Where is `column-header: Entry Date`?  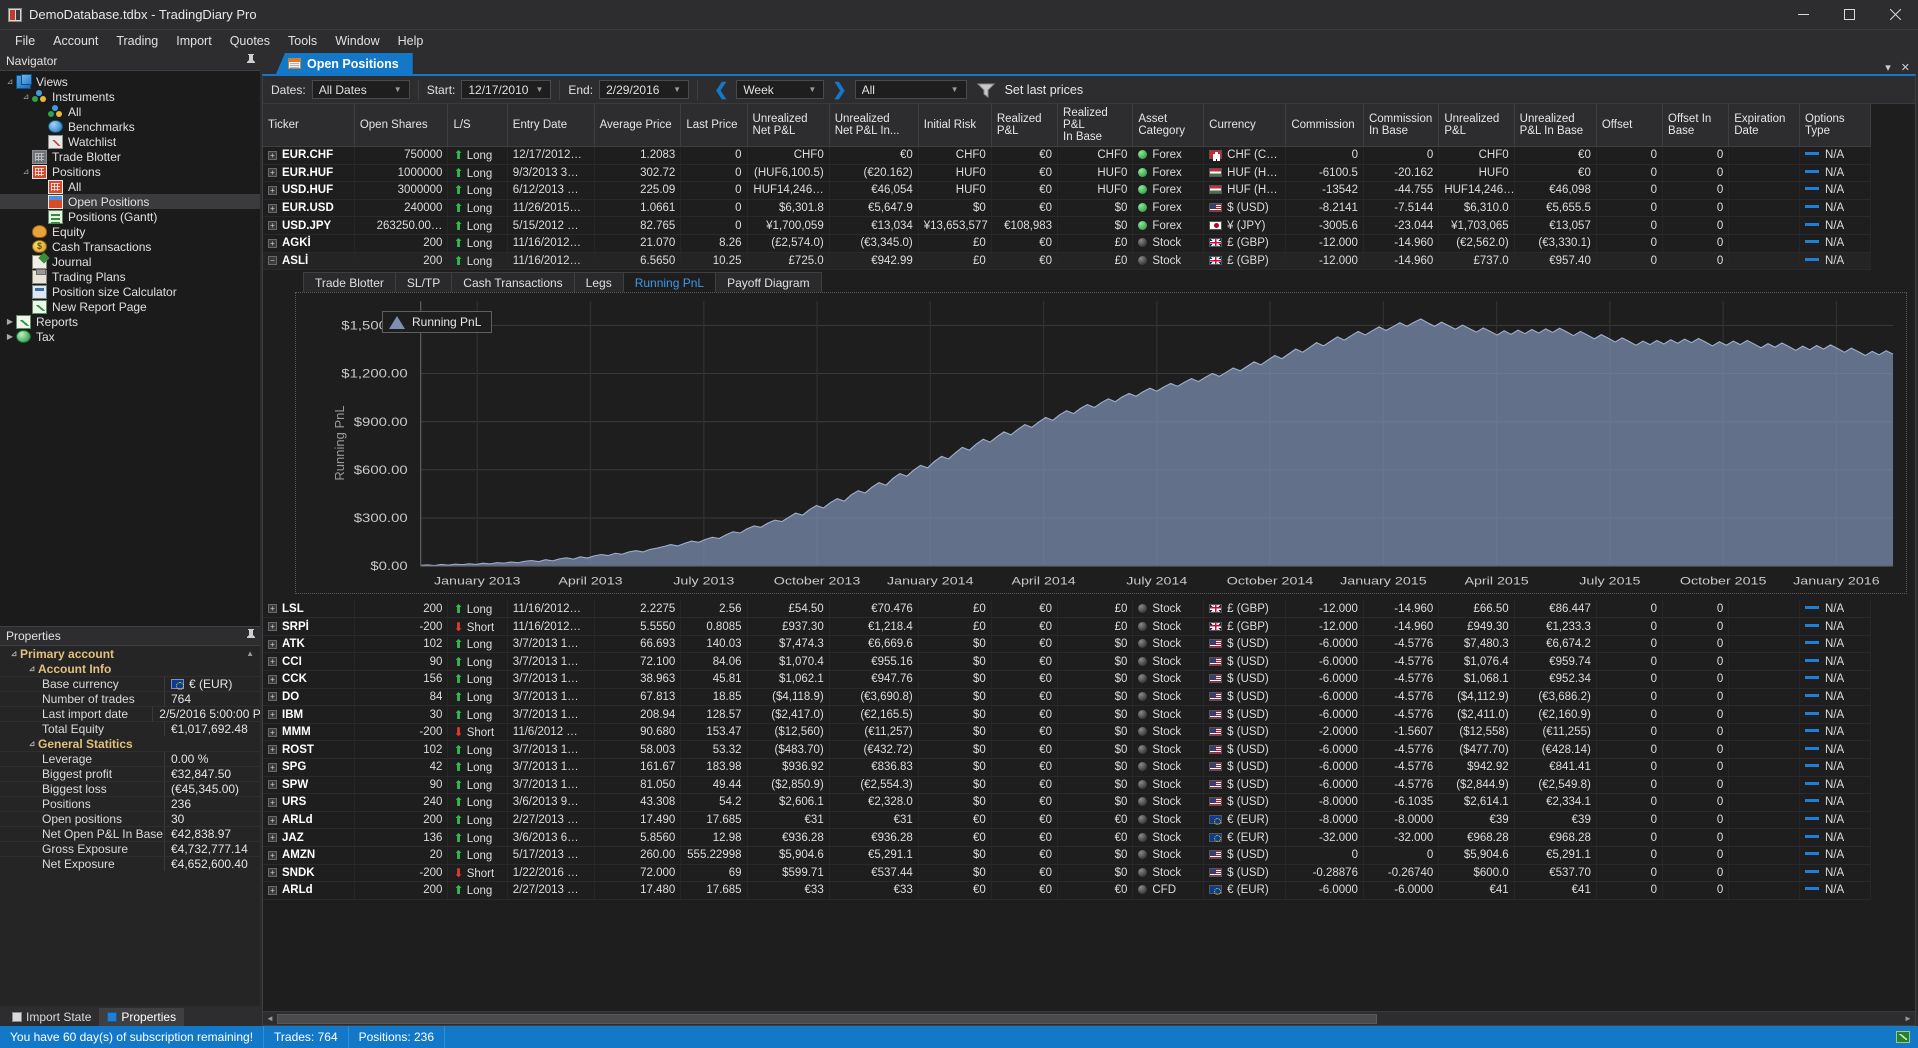
column-header: Entry Date is located at coordinates (551, 125).